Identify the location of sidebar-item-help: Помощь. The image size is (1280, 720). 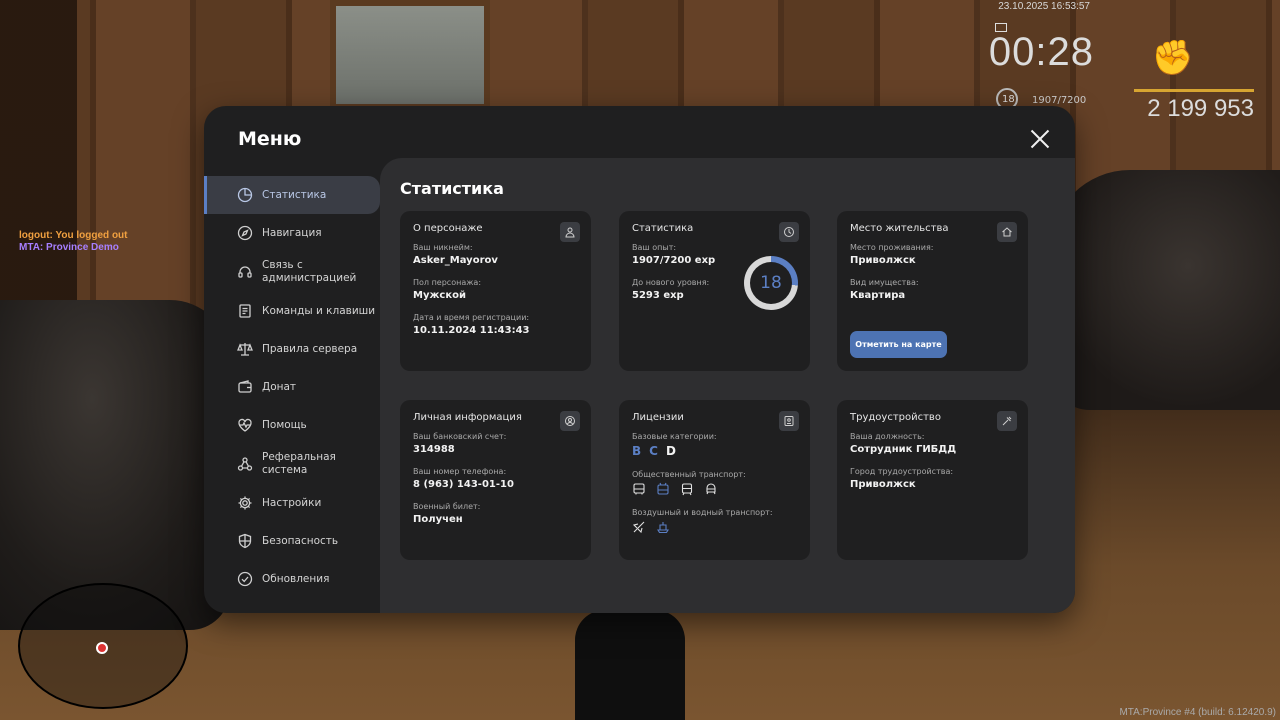
(292, 425).